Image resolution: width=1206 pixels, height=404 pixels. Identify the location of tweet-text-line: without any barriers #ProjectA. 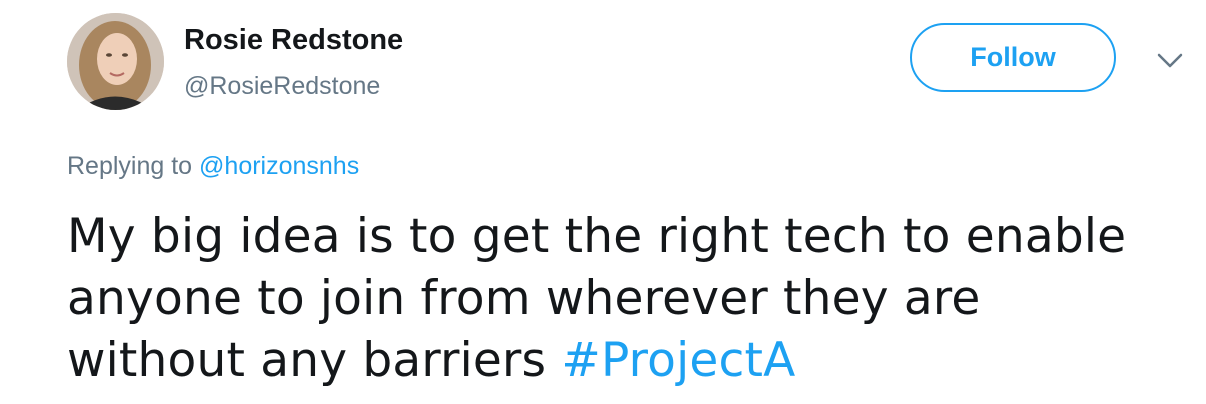
(627, 361).